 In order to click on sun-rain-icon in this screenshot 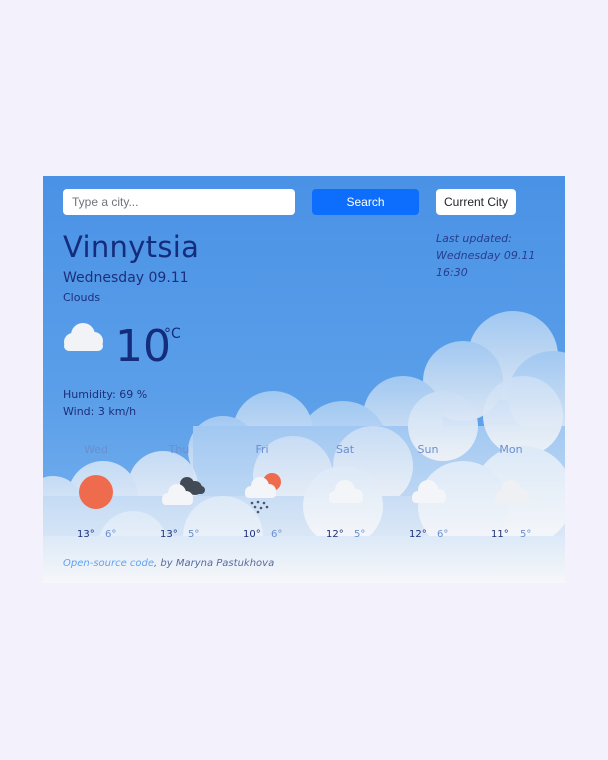, I will do `click(263, 493)`.